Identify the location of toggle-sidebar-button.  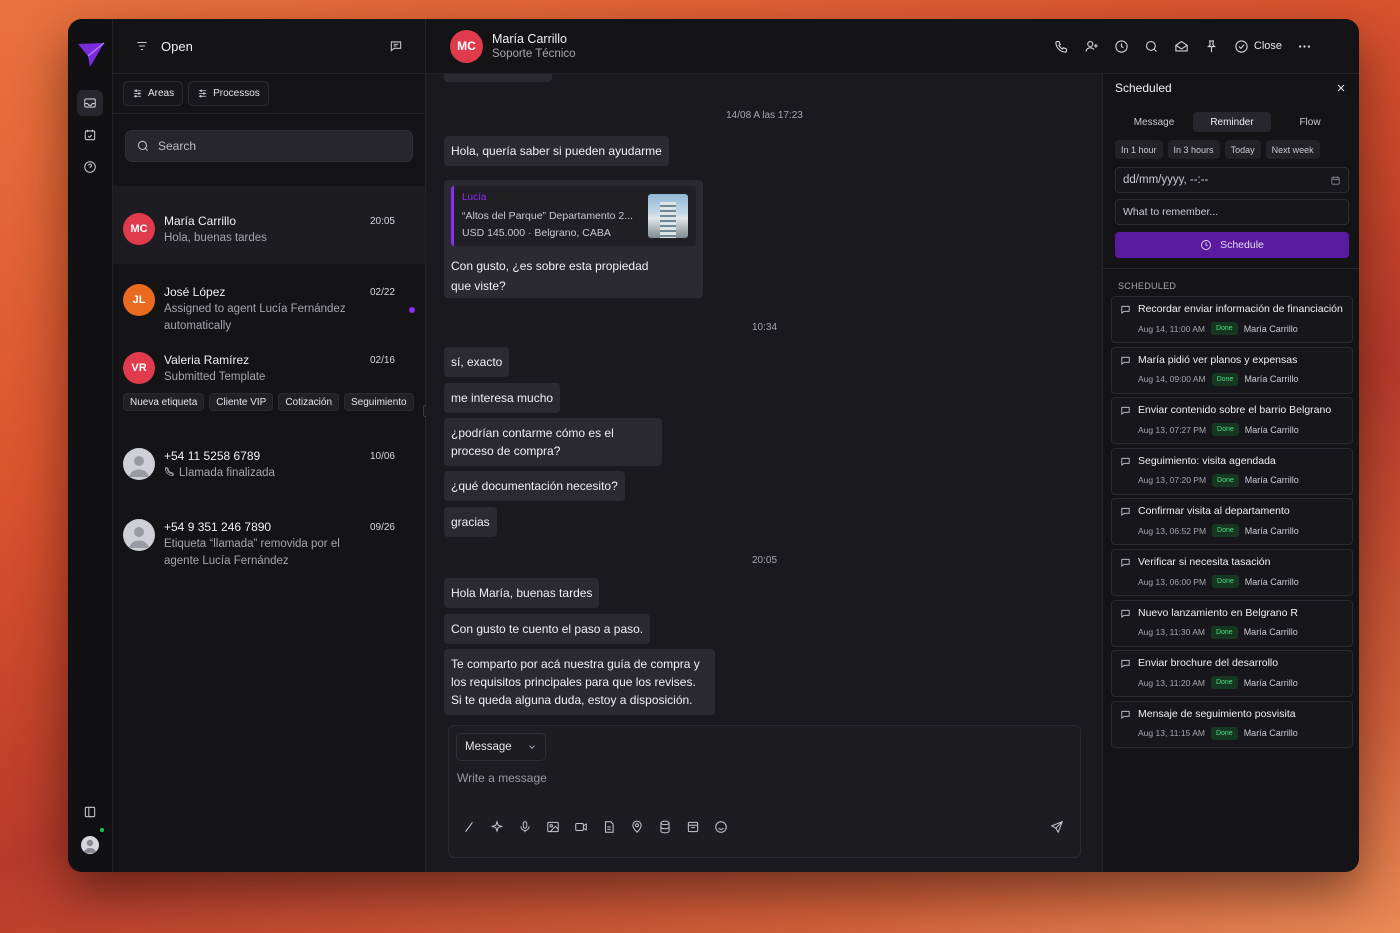
(90, 812).